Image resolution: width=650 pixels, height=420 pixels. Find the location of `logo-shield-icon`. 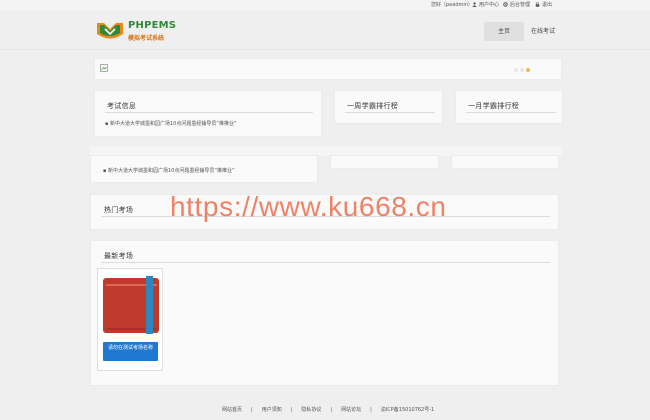

logo-shield-icon is located at coordinates (110, 31).